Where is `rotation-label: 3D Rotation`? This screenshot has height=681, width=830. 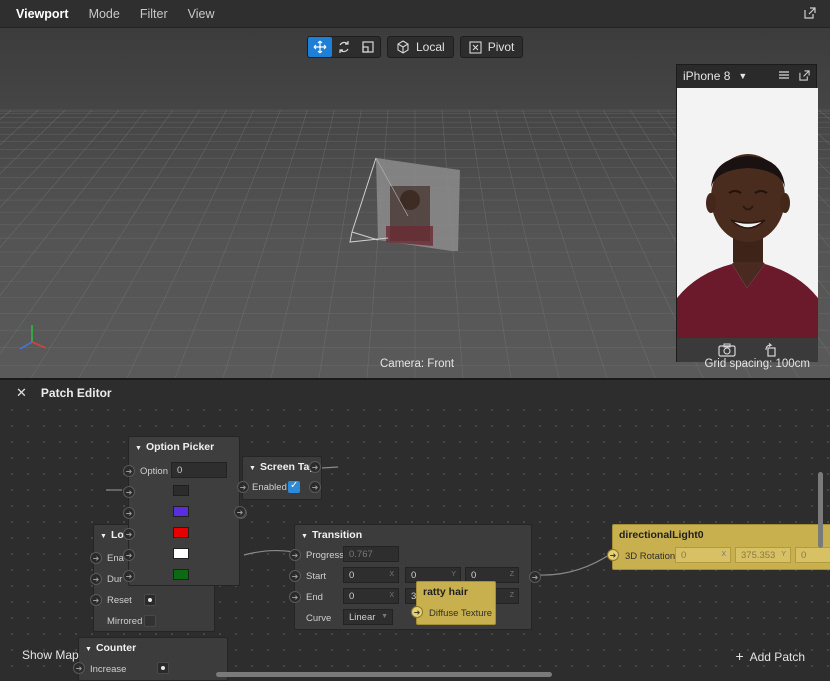
rotation-label: 3D Rotation is located at coordinates (650, 556).